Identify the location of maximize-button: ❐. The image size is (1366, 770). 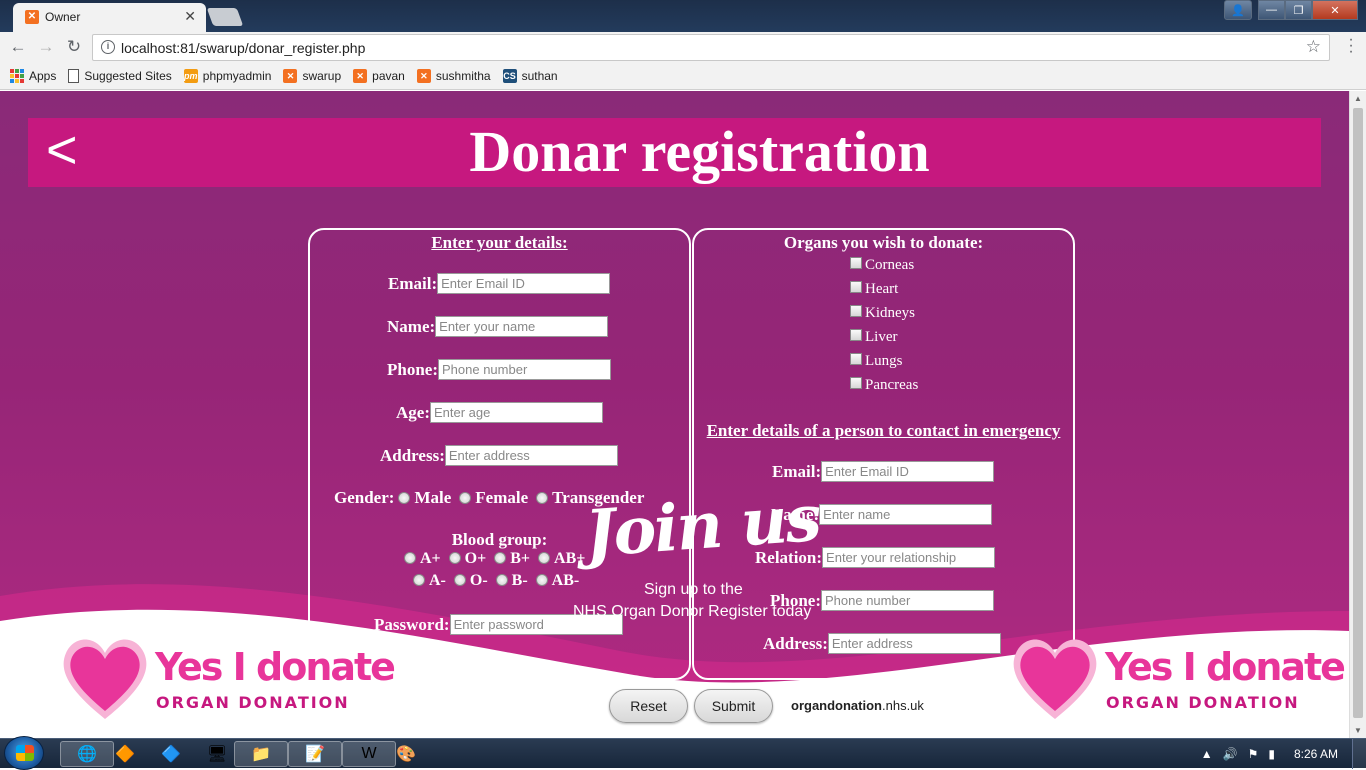
(1298, 10).